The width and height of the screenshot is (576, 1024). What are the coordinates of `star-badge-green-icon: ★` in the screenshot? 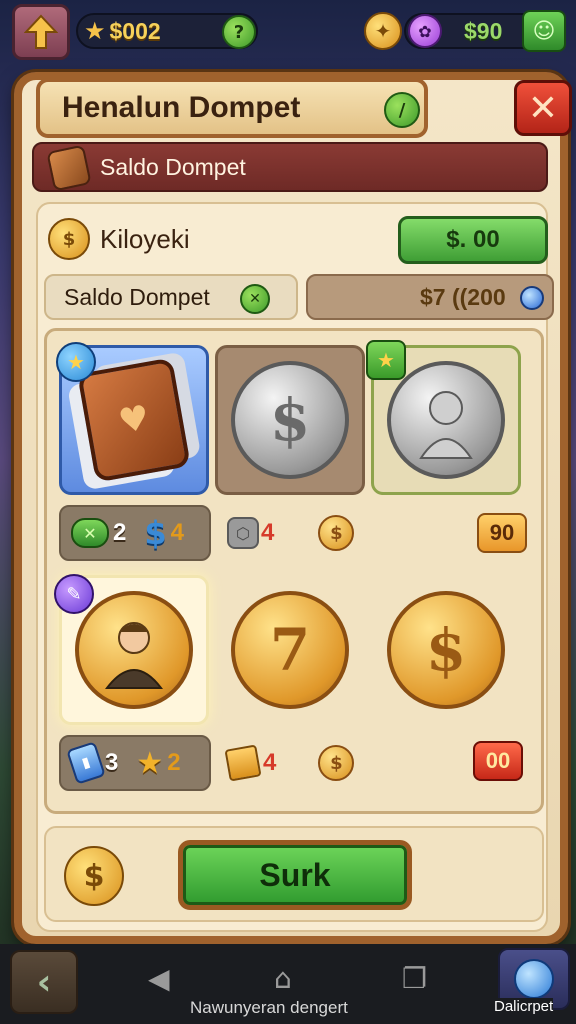 It's located at (386, 360).